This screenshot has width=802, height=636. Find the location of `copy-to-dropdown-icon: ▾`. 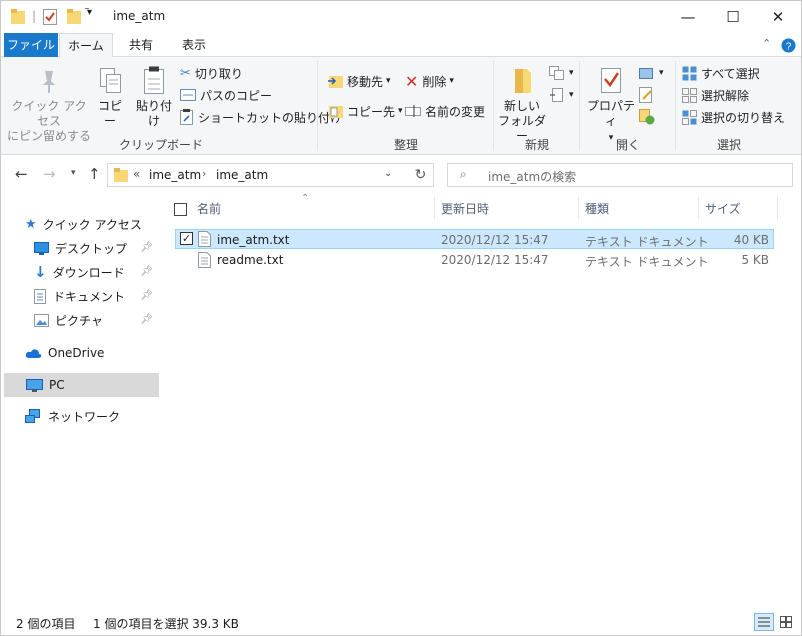

copy-to-dropdown-icon: ▾ is located at coordinates (400, 111).